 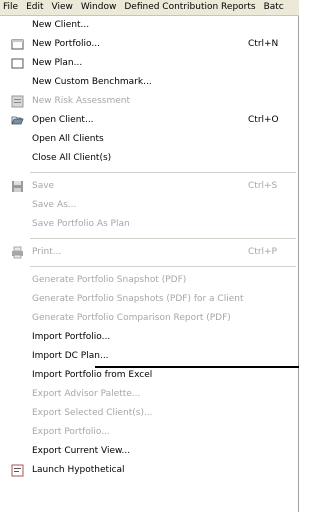 What do you see at coordinates (263, 44) in the screenshot?
I see `shortcut-label: Ctrl+N` at bounding box center [263, 44].